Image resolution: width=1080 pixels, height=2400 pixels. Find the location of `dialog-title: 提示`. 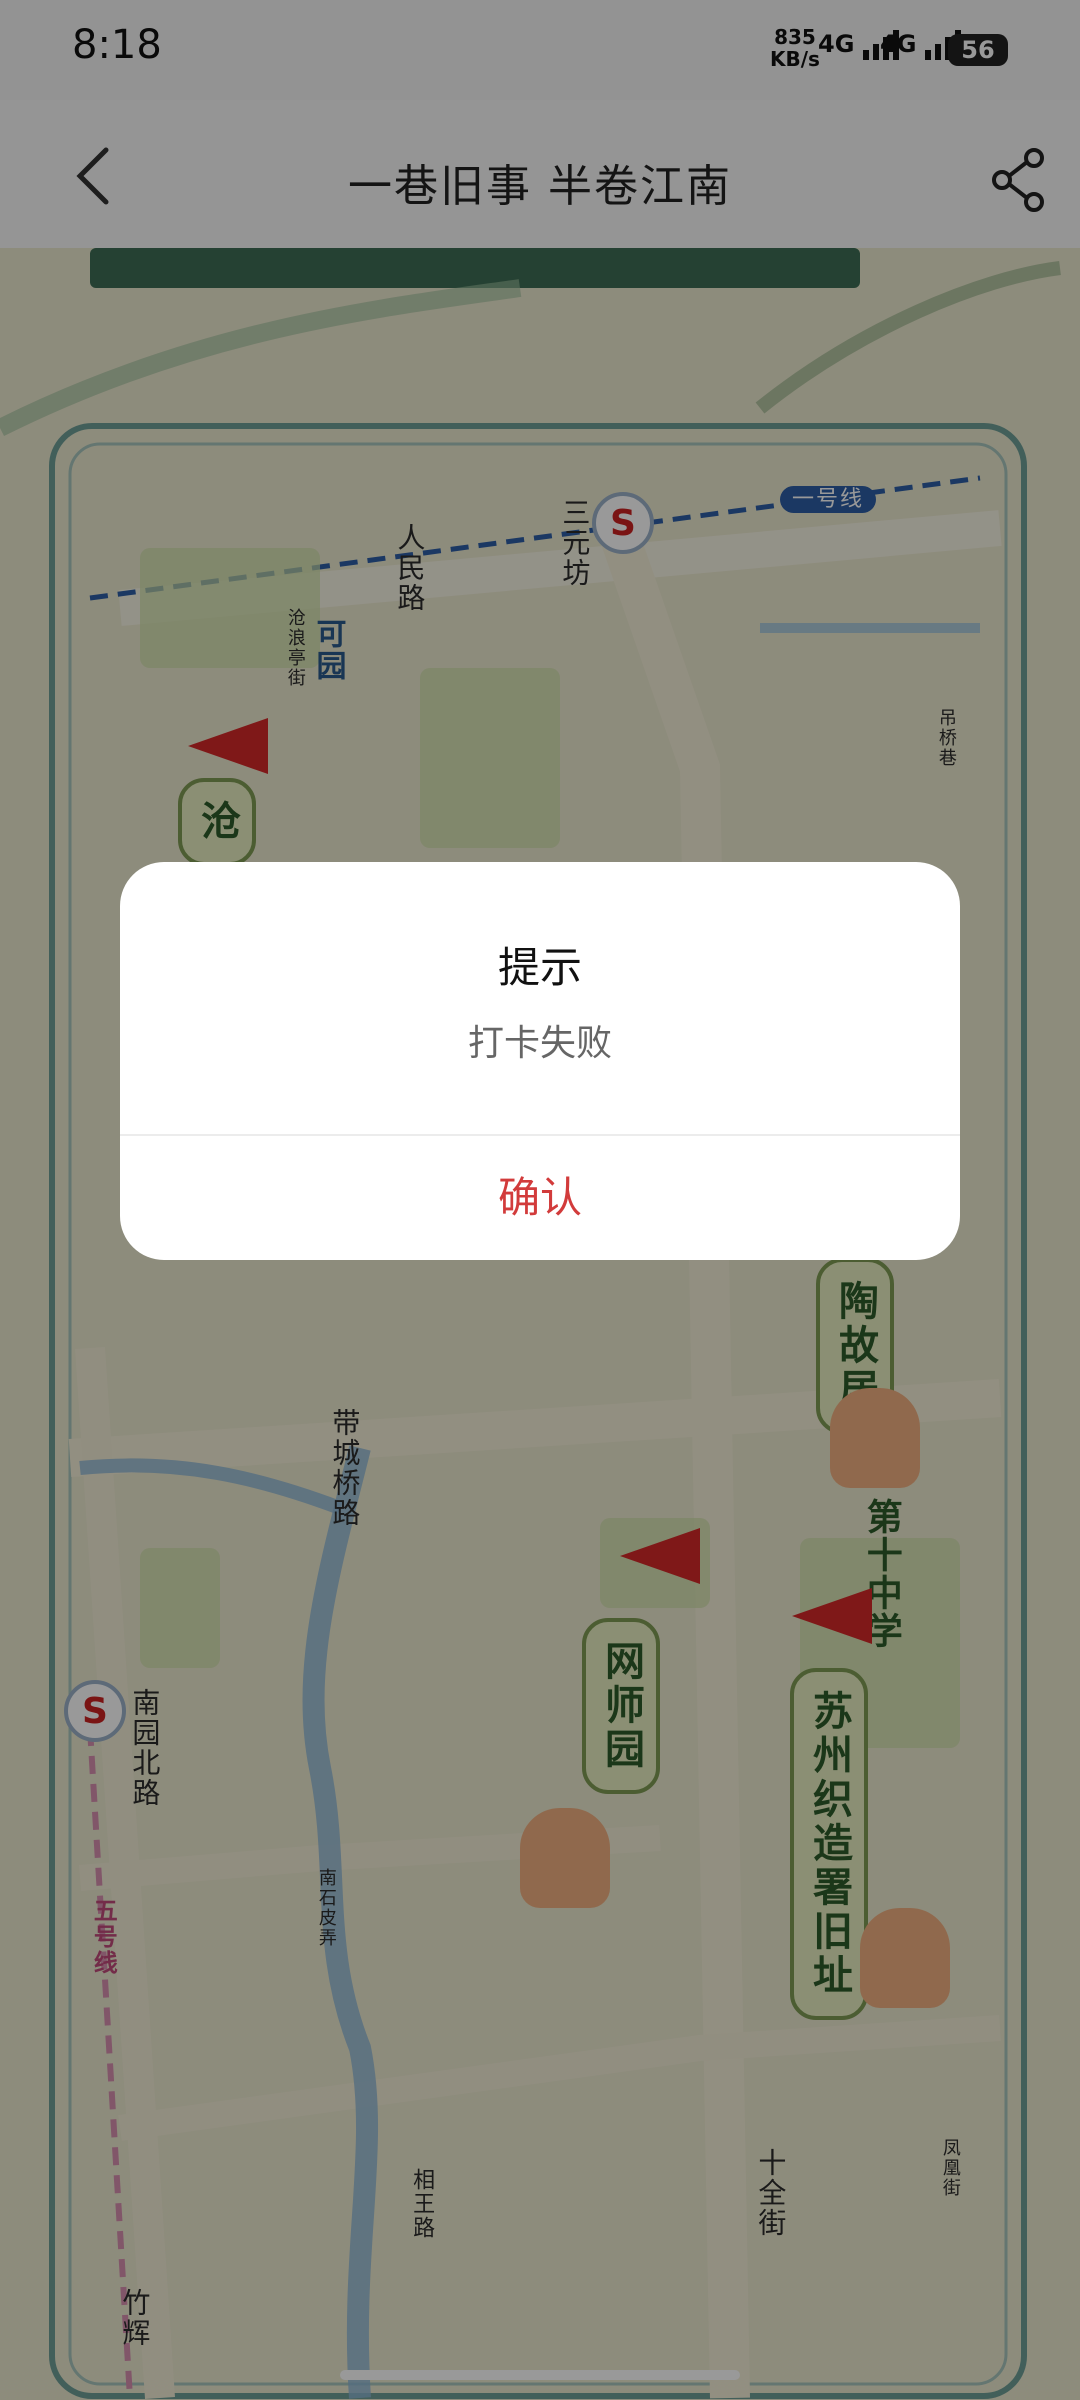

dialog-title: 提示 is located at coordinates (539, 967).